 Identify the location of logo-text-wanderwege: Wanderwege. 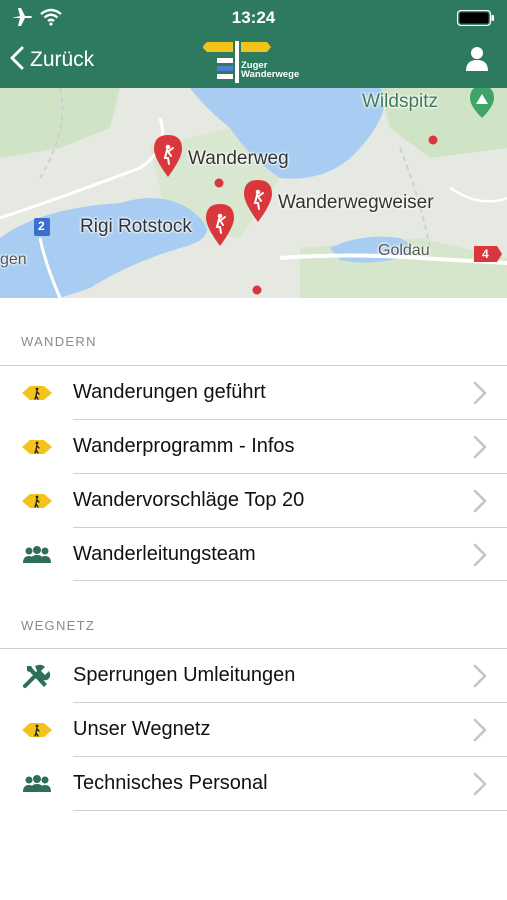
(270, 74).